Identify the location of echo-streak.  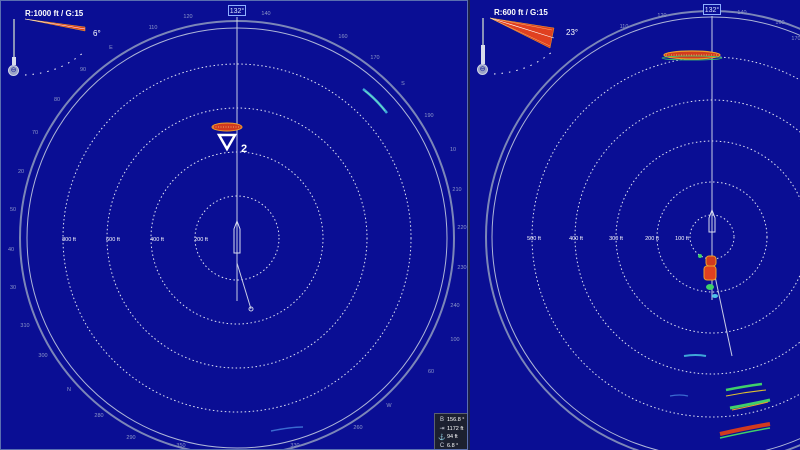
(695, 355).